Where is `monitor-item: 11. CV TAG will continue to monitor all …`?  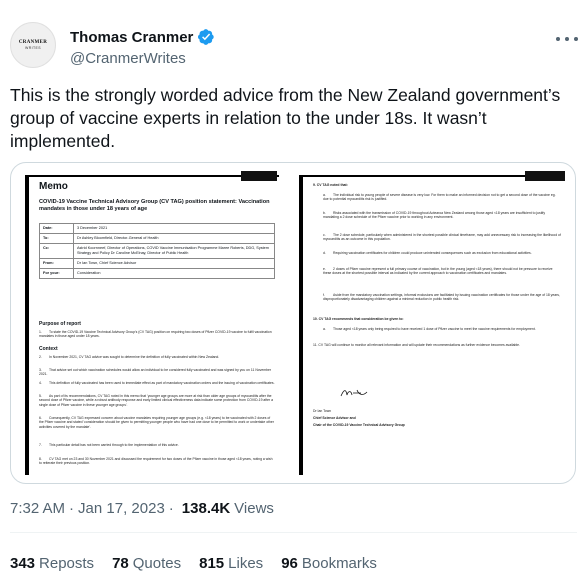 monitor-item: 11. CV TAG will continue to monitor all … is located at coordinates (416, 345).